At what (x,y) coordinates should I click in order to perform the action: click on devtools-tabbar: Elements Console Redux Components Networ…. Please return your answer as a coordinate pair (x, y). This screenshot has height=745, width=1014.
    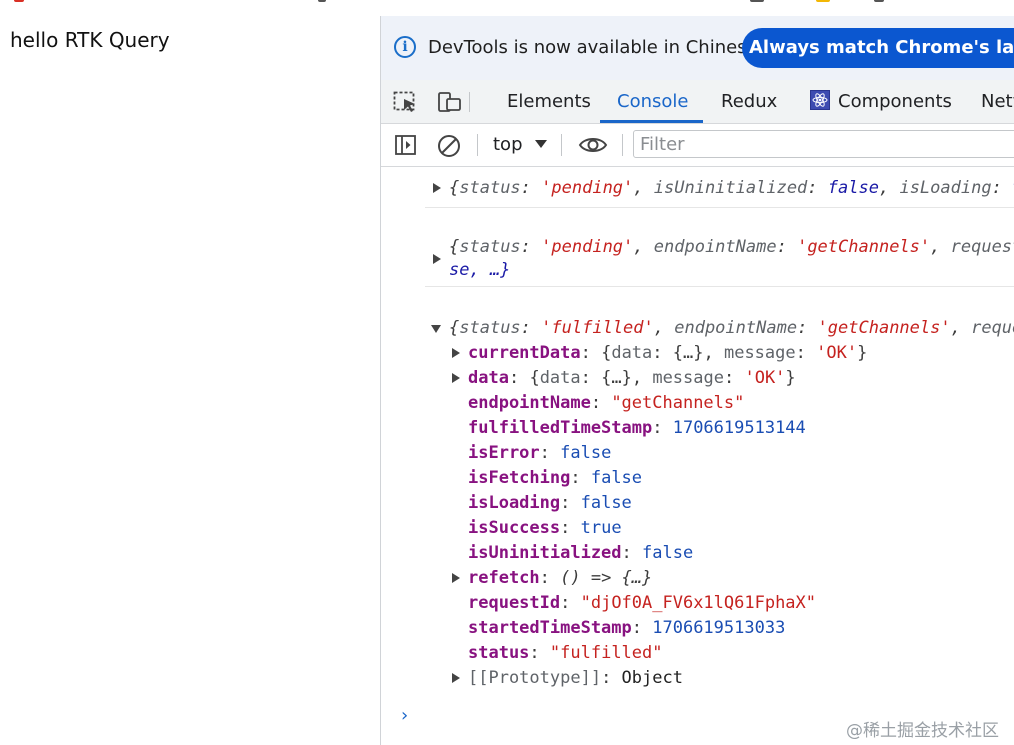
    Looking at the image, I should click on (697, 102).